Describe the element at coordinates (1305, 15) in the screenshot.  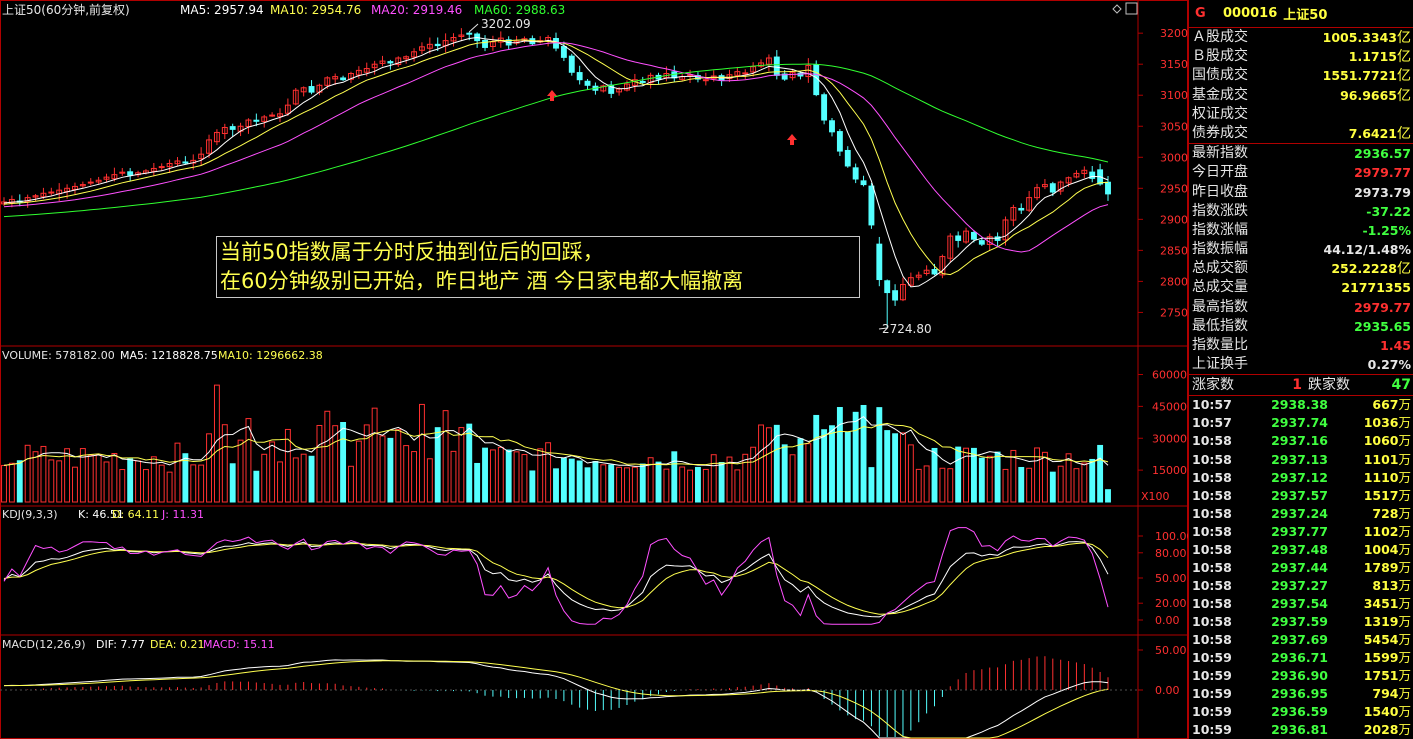
I see `index-name: 上证50` at that location.